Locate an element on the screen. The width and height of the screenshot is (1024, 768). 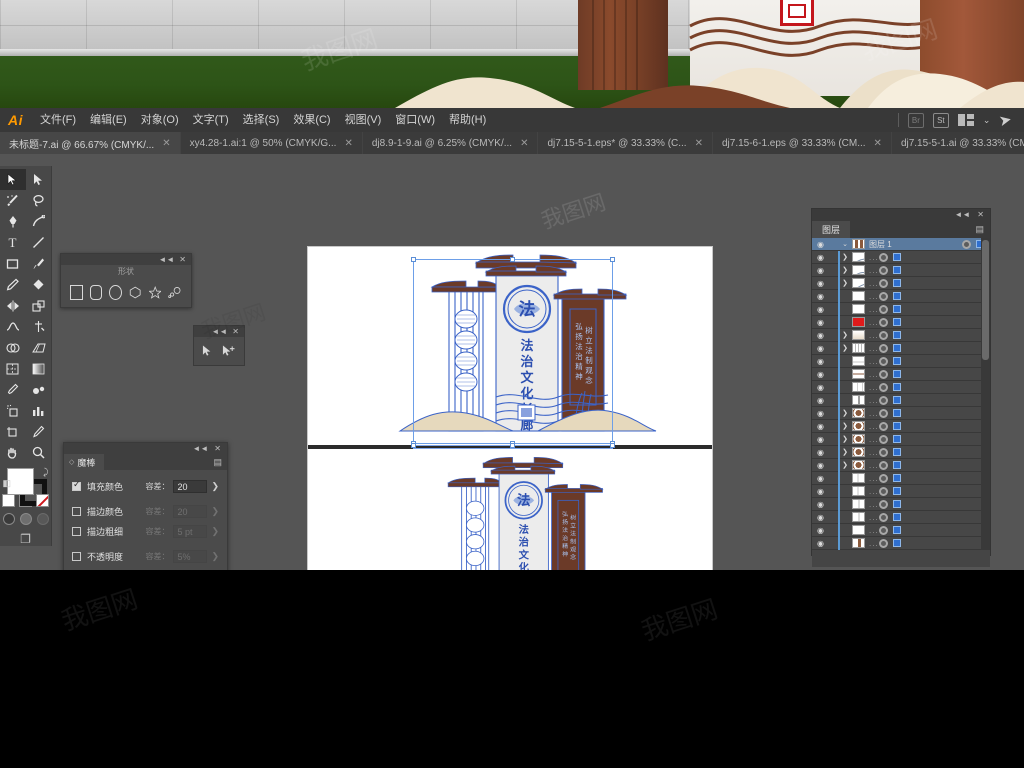
draw-inside-button is located at coordinates (42, 519).